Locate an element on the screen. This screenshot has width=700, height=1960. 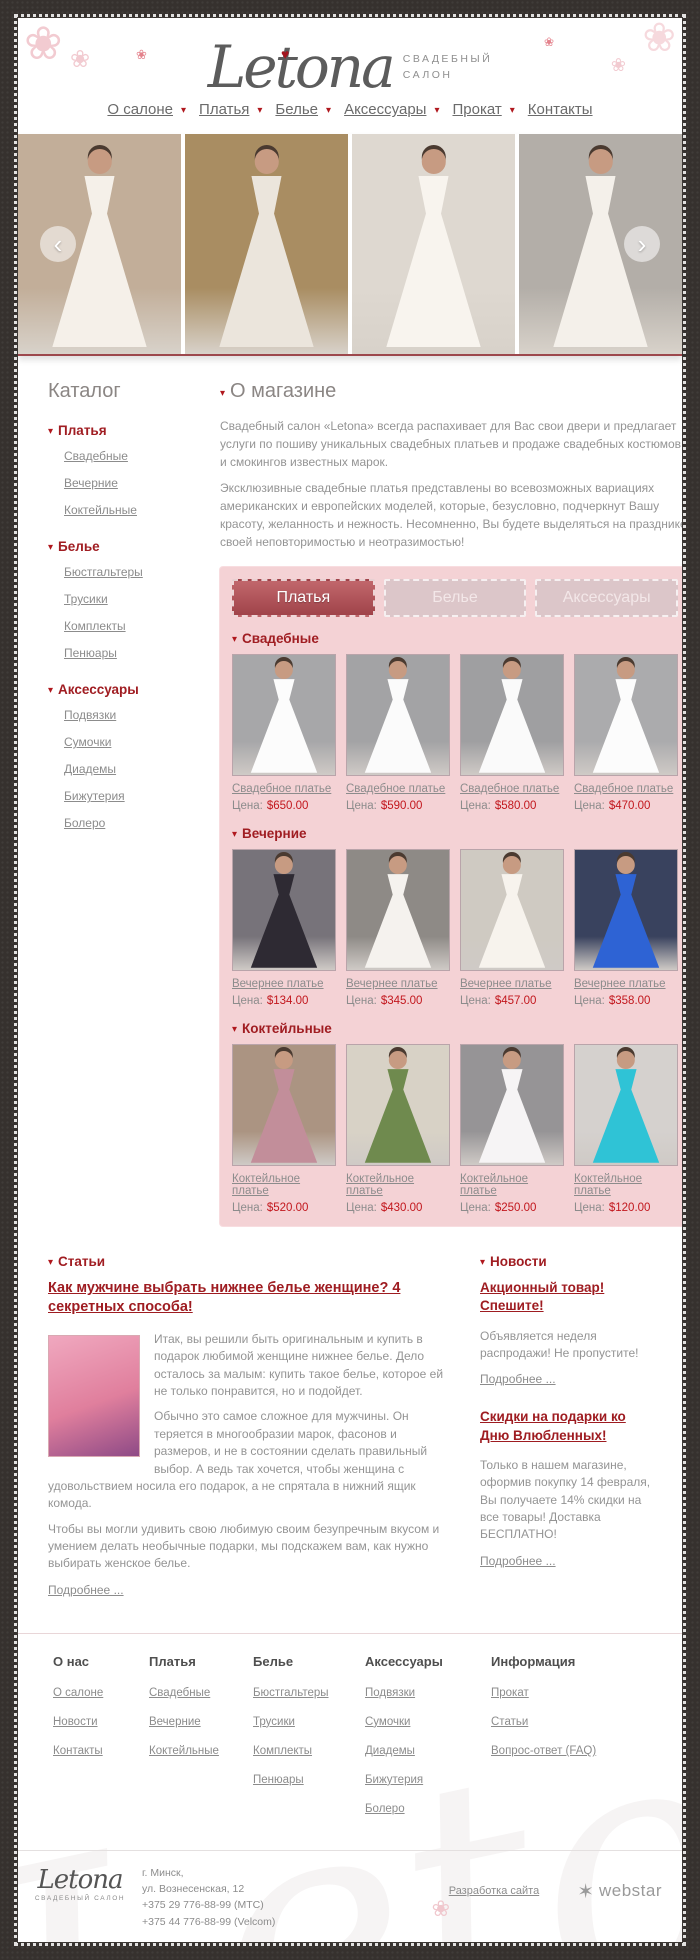
news-title-link: Скидки на подарки ко Дню Влюбленных! is located at coordinates (566, 1426).